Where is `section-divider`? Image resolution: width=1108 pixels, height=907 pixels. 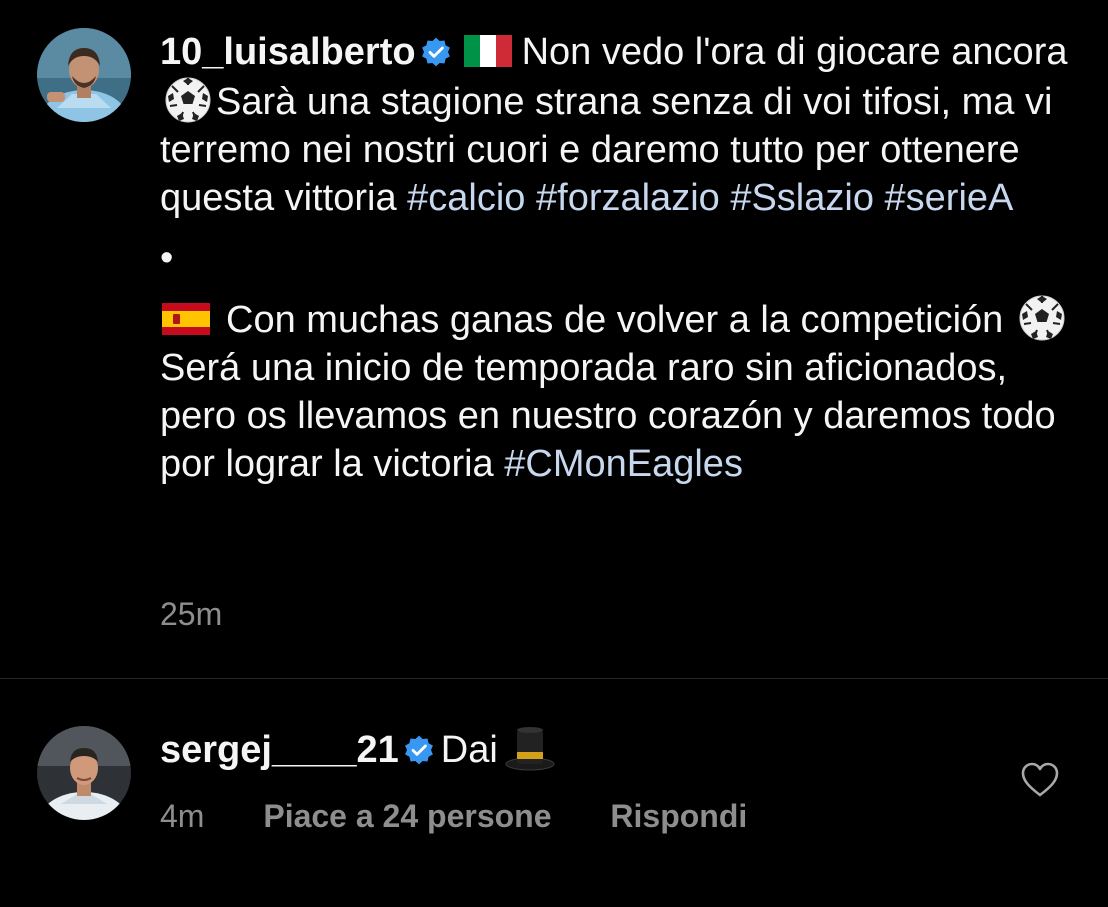 section-divider is located at coordinates (554, 678).